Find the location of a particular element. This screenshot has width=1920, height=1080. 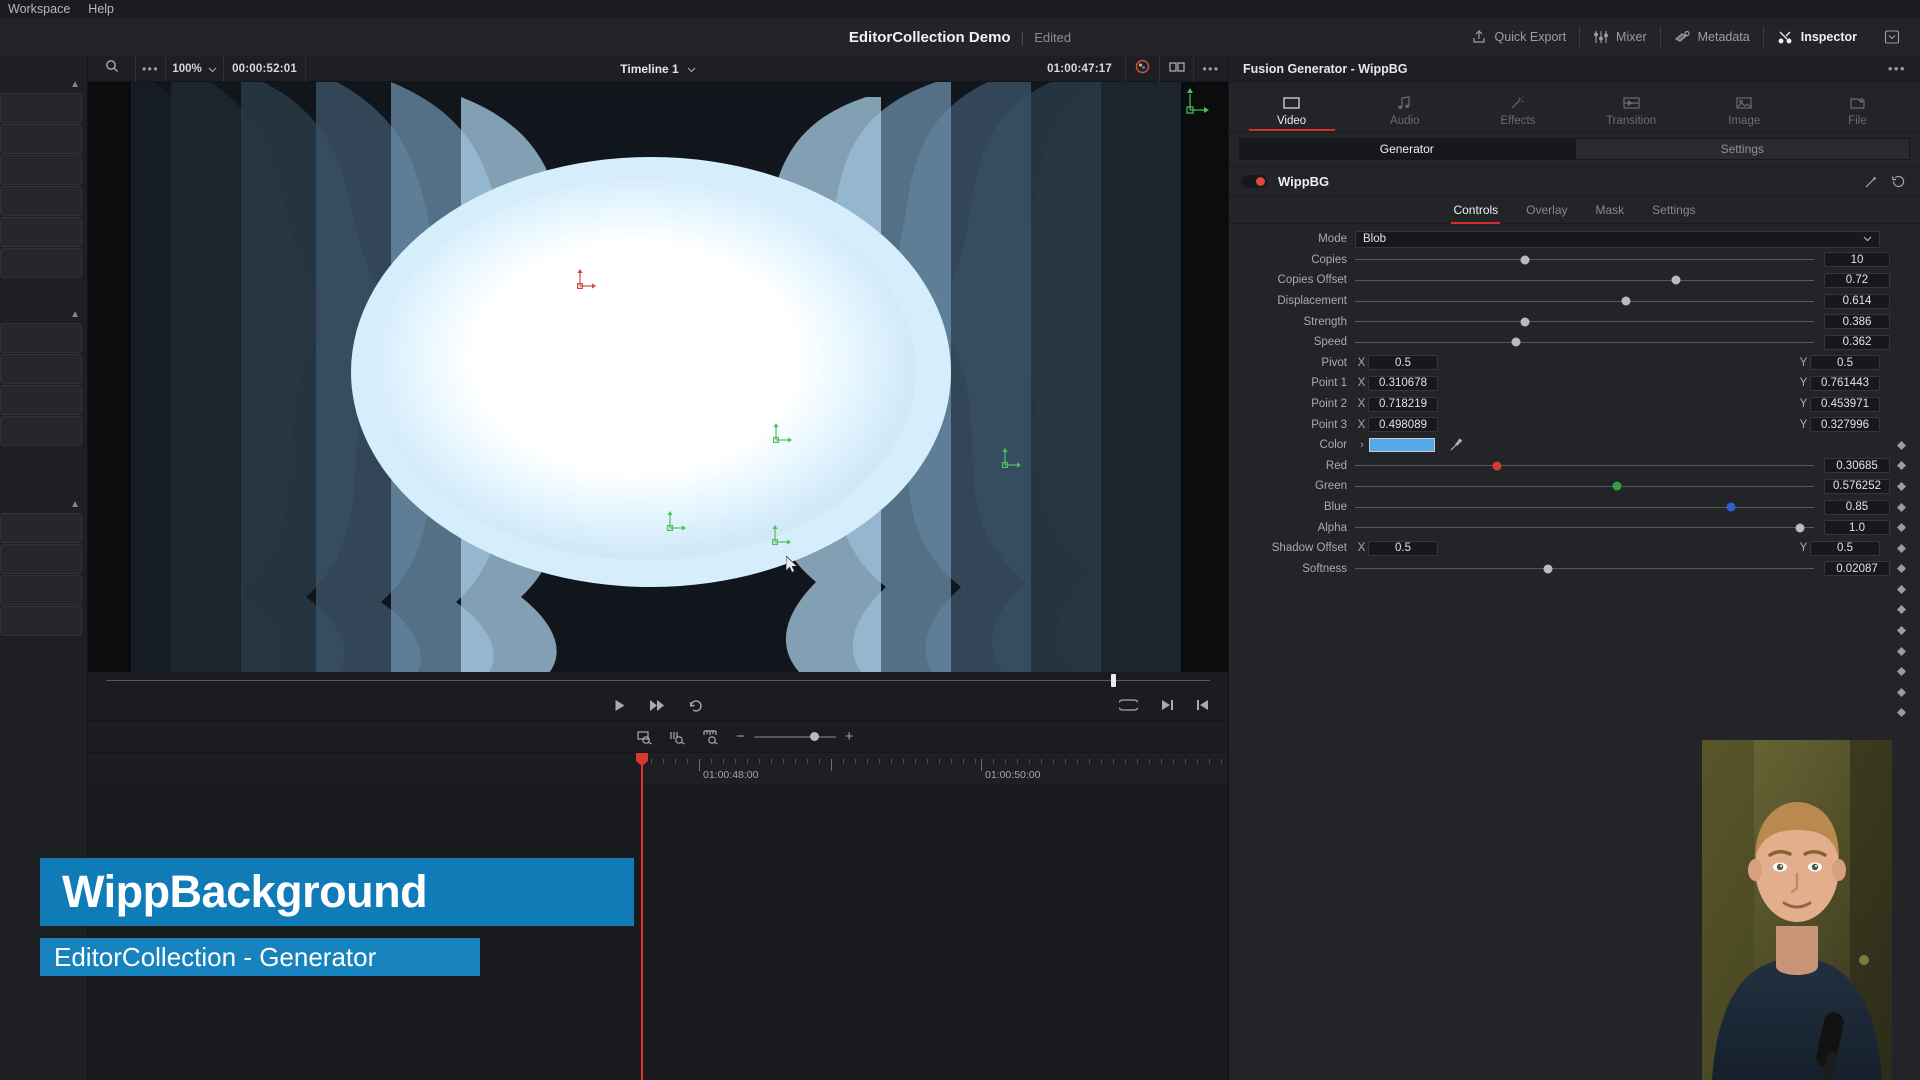

panel-chevron-button is located at coordinates (1892, 37).